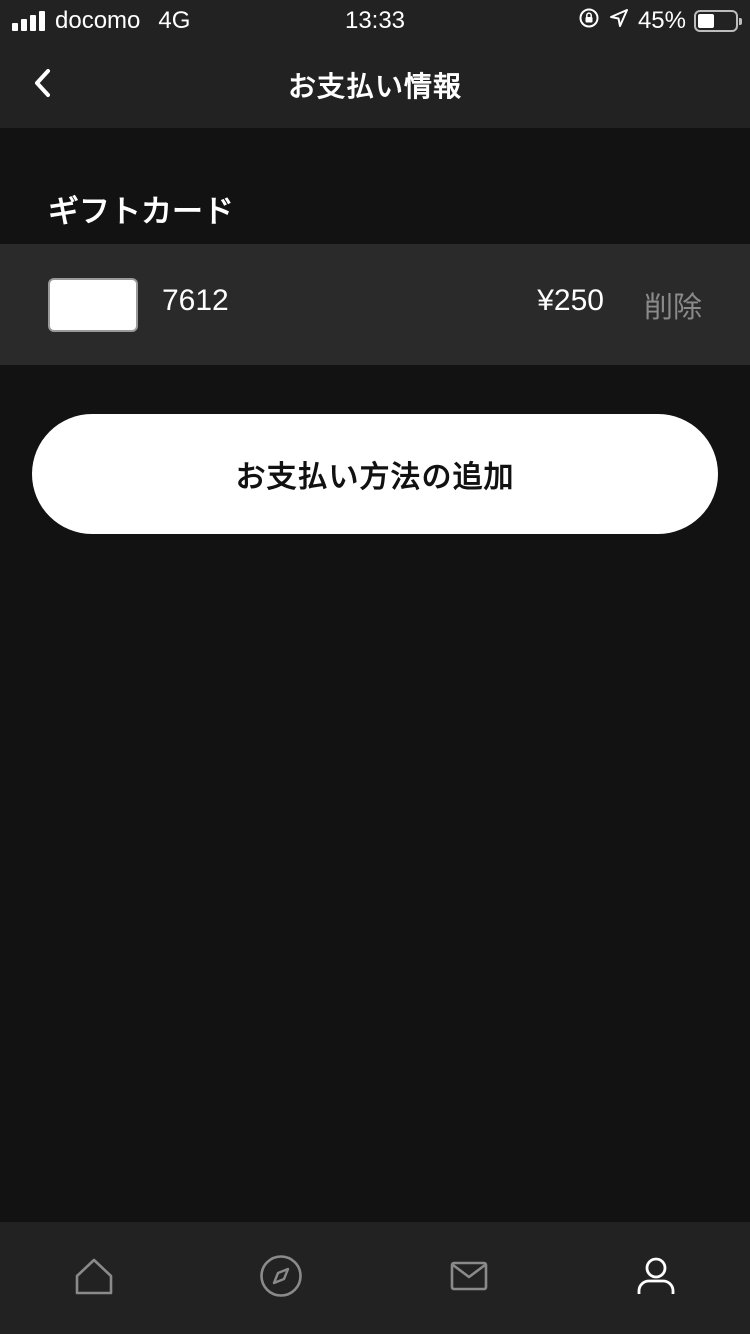 The width and height of the screenshot is (750, 1334). I want to click on back-button, so click(43, 85).